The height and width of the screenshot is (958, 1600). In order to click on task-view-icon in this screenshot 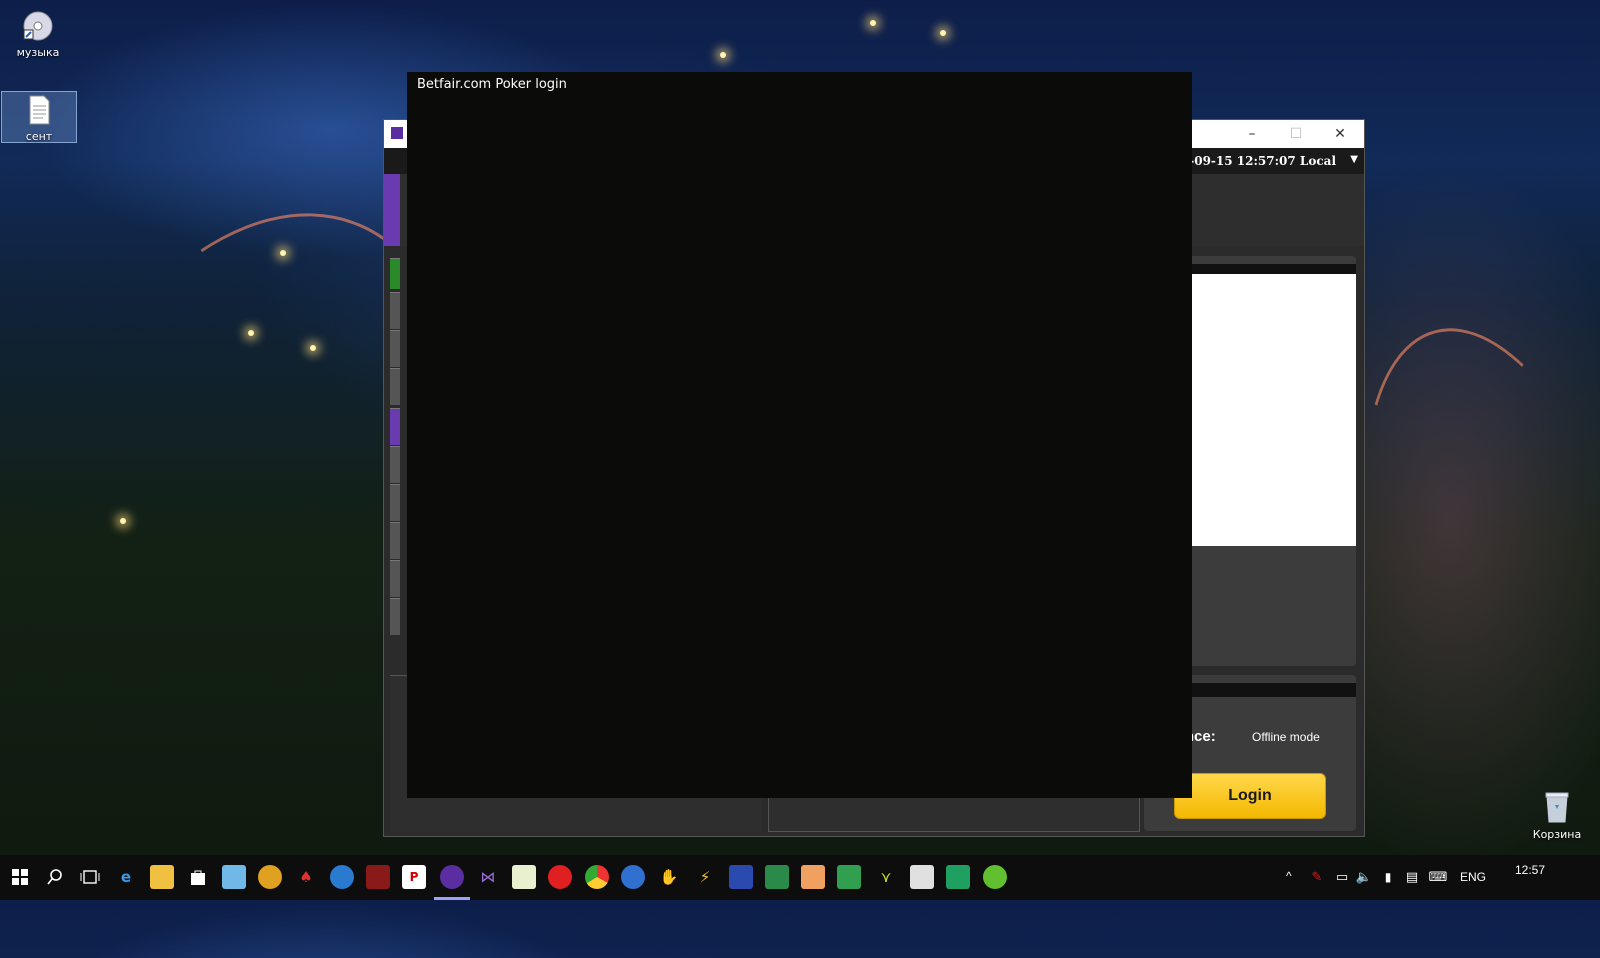, I will do `click(90, 877)`.